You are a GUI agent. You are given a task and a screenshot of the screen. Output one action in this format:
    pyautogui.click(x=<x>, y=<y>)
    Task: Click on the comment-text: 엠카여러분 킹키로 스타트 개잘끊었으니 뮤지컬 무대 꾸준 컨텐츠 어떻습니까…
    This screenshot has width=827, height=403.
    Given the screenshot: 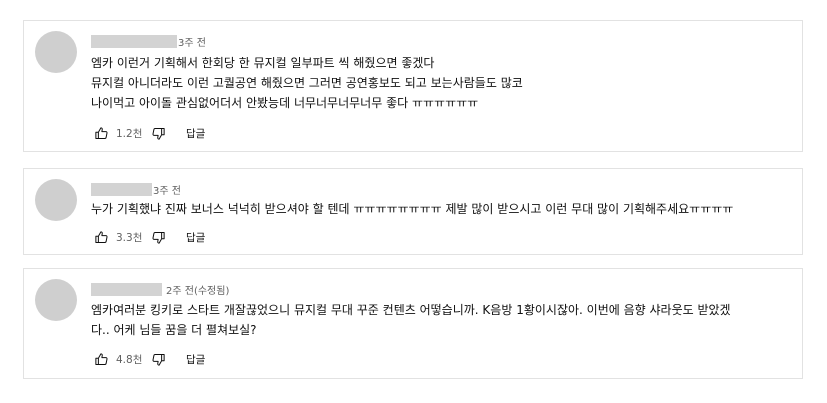 What is the action you would take?
    pyautogui.click(x=411, y=320)
    